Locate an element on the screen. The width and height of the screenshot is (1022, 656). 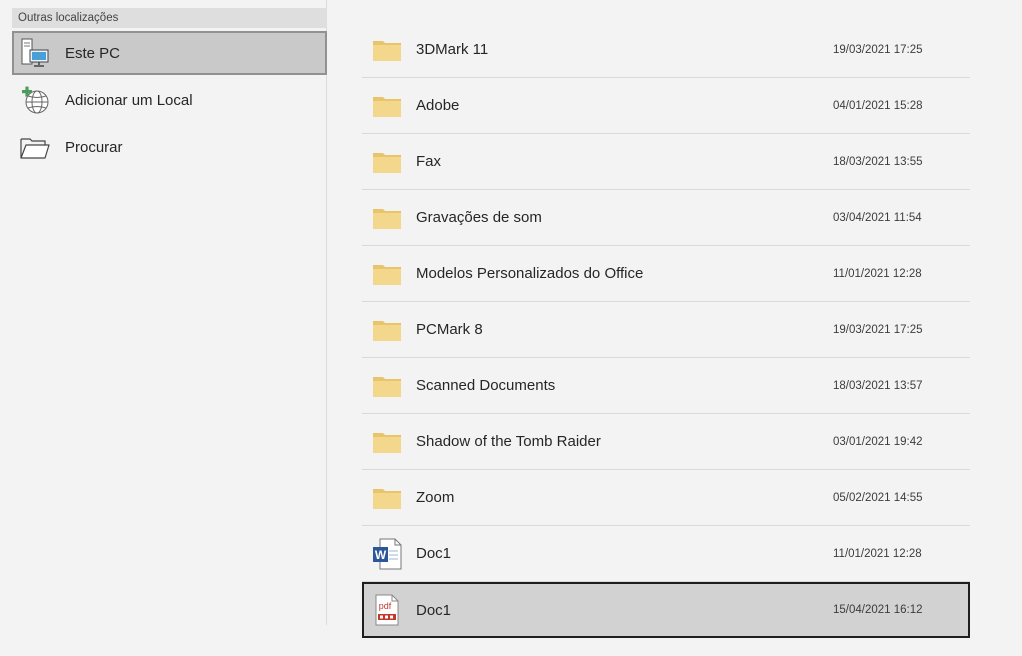
file-row-word-document: W Doc1 11/01/2021 12:28 is located at coordinates (666, 554).